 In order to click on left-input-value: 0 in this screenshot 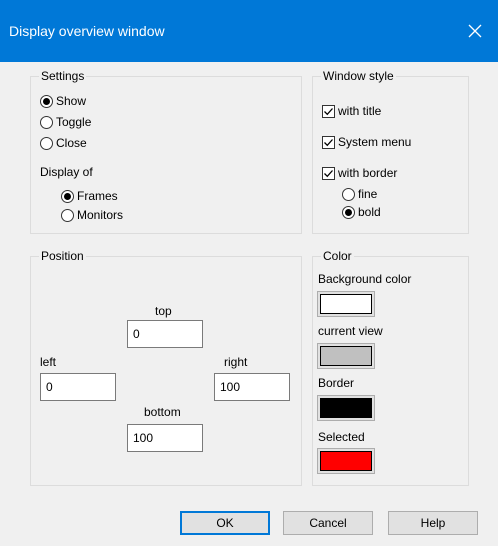, I will do `click(49, 387)`.